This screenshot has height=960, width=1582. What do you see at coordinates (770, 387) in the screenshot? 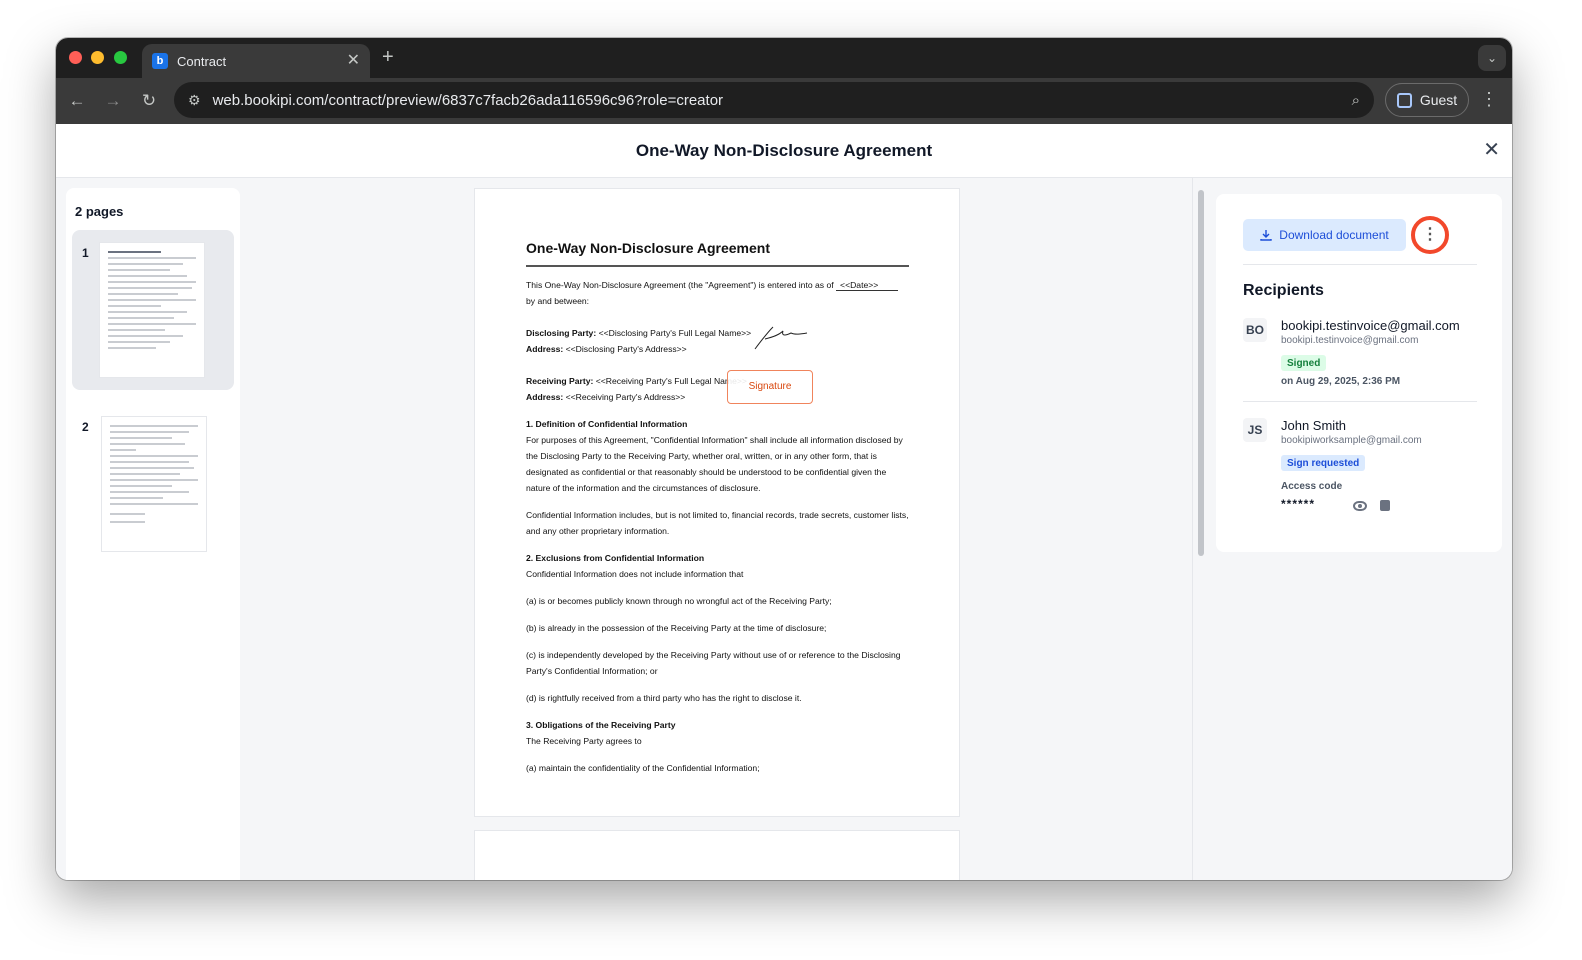
I see `signature-field: Signature` at bounding box center [770, 387].